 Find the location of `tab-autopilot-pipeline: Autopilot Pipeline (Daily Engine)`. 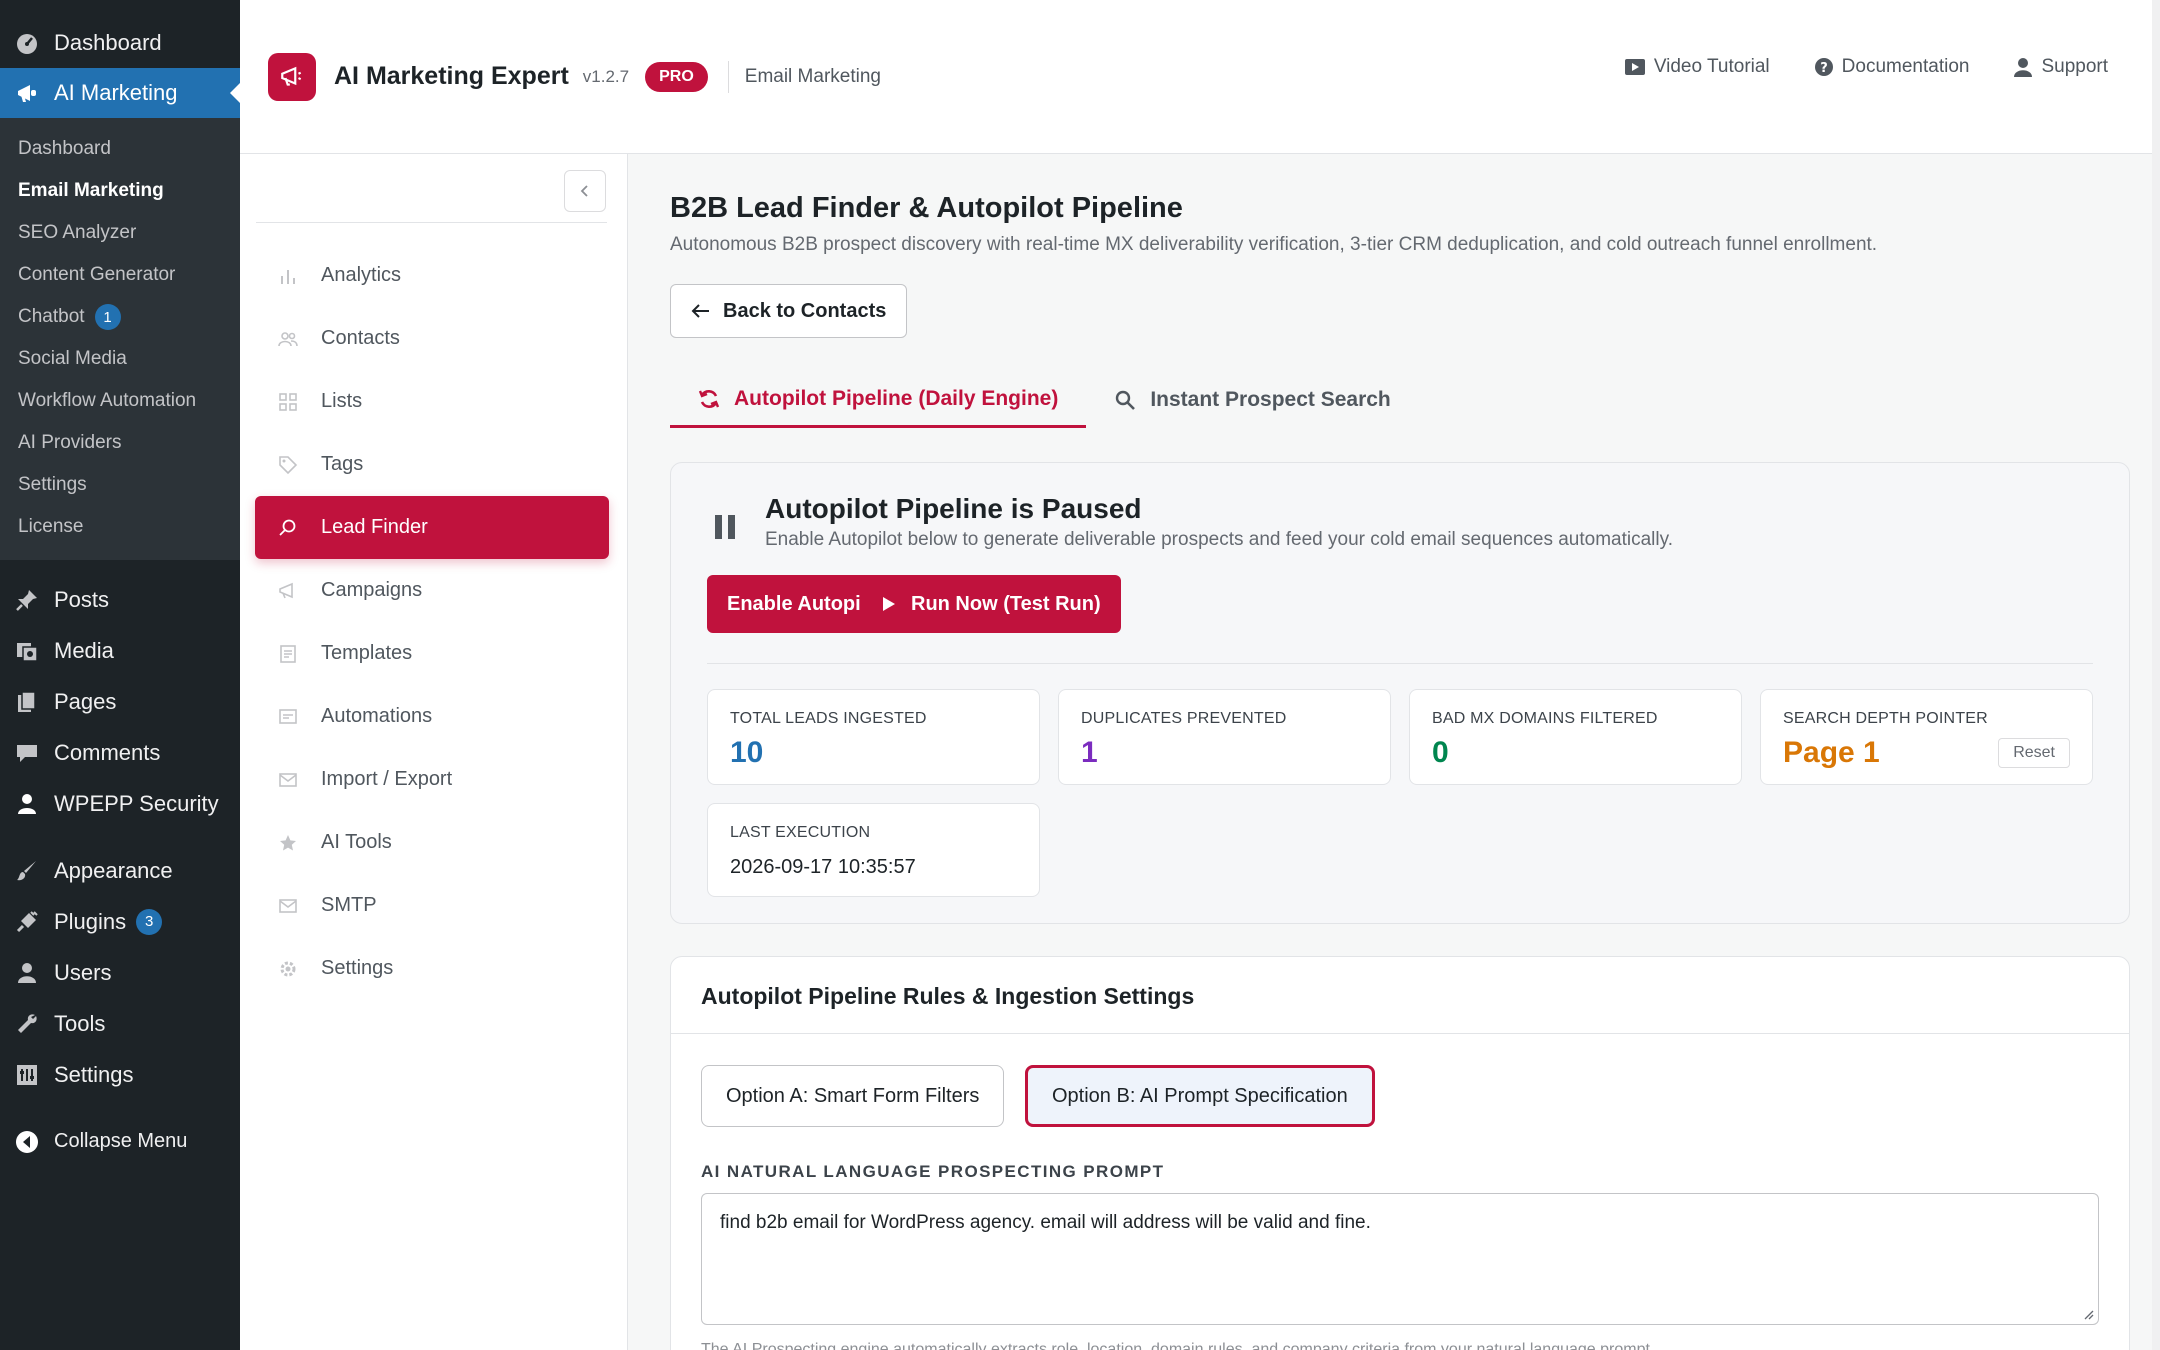

tab-autopilot-pipeline: Autopilot Pipeline (Daily Engine) is located at coordinates (878, 400).